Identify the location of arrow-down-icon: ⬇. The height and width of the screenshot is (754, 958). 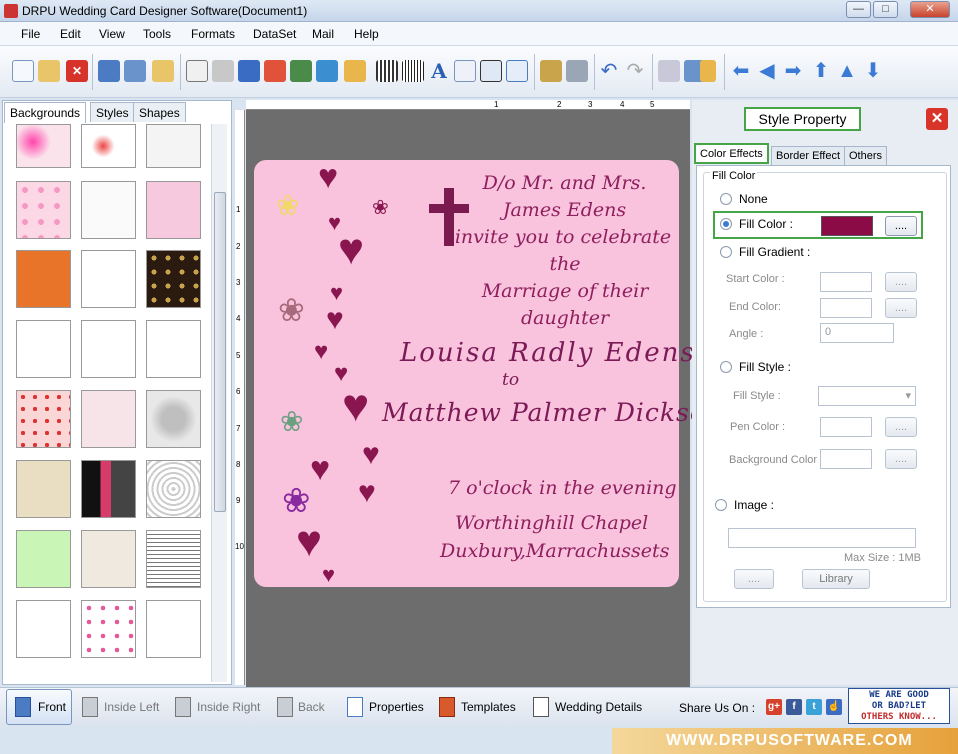
(873, 71).